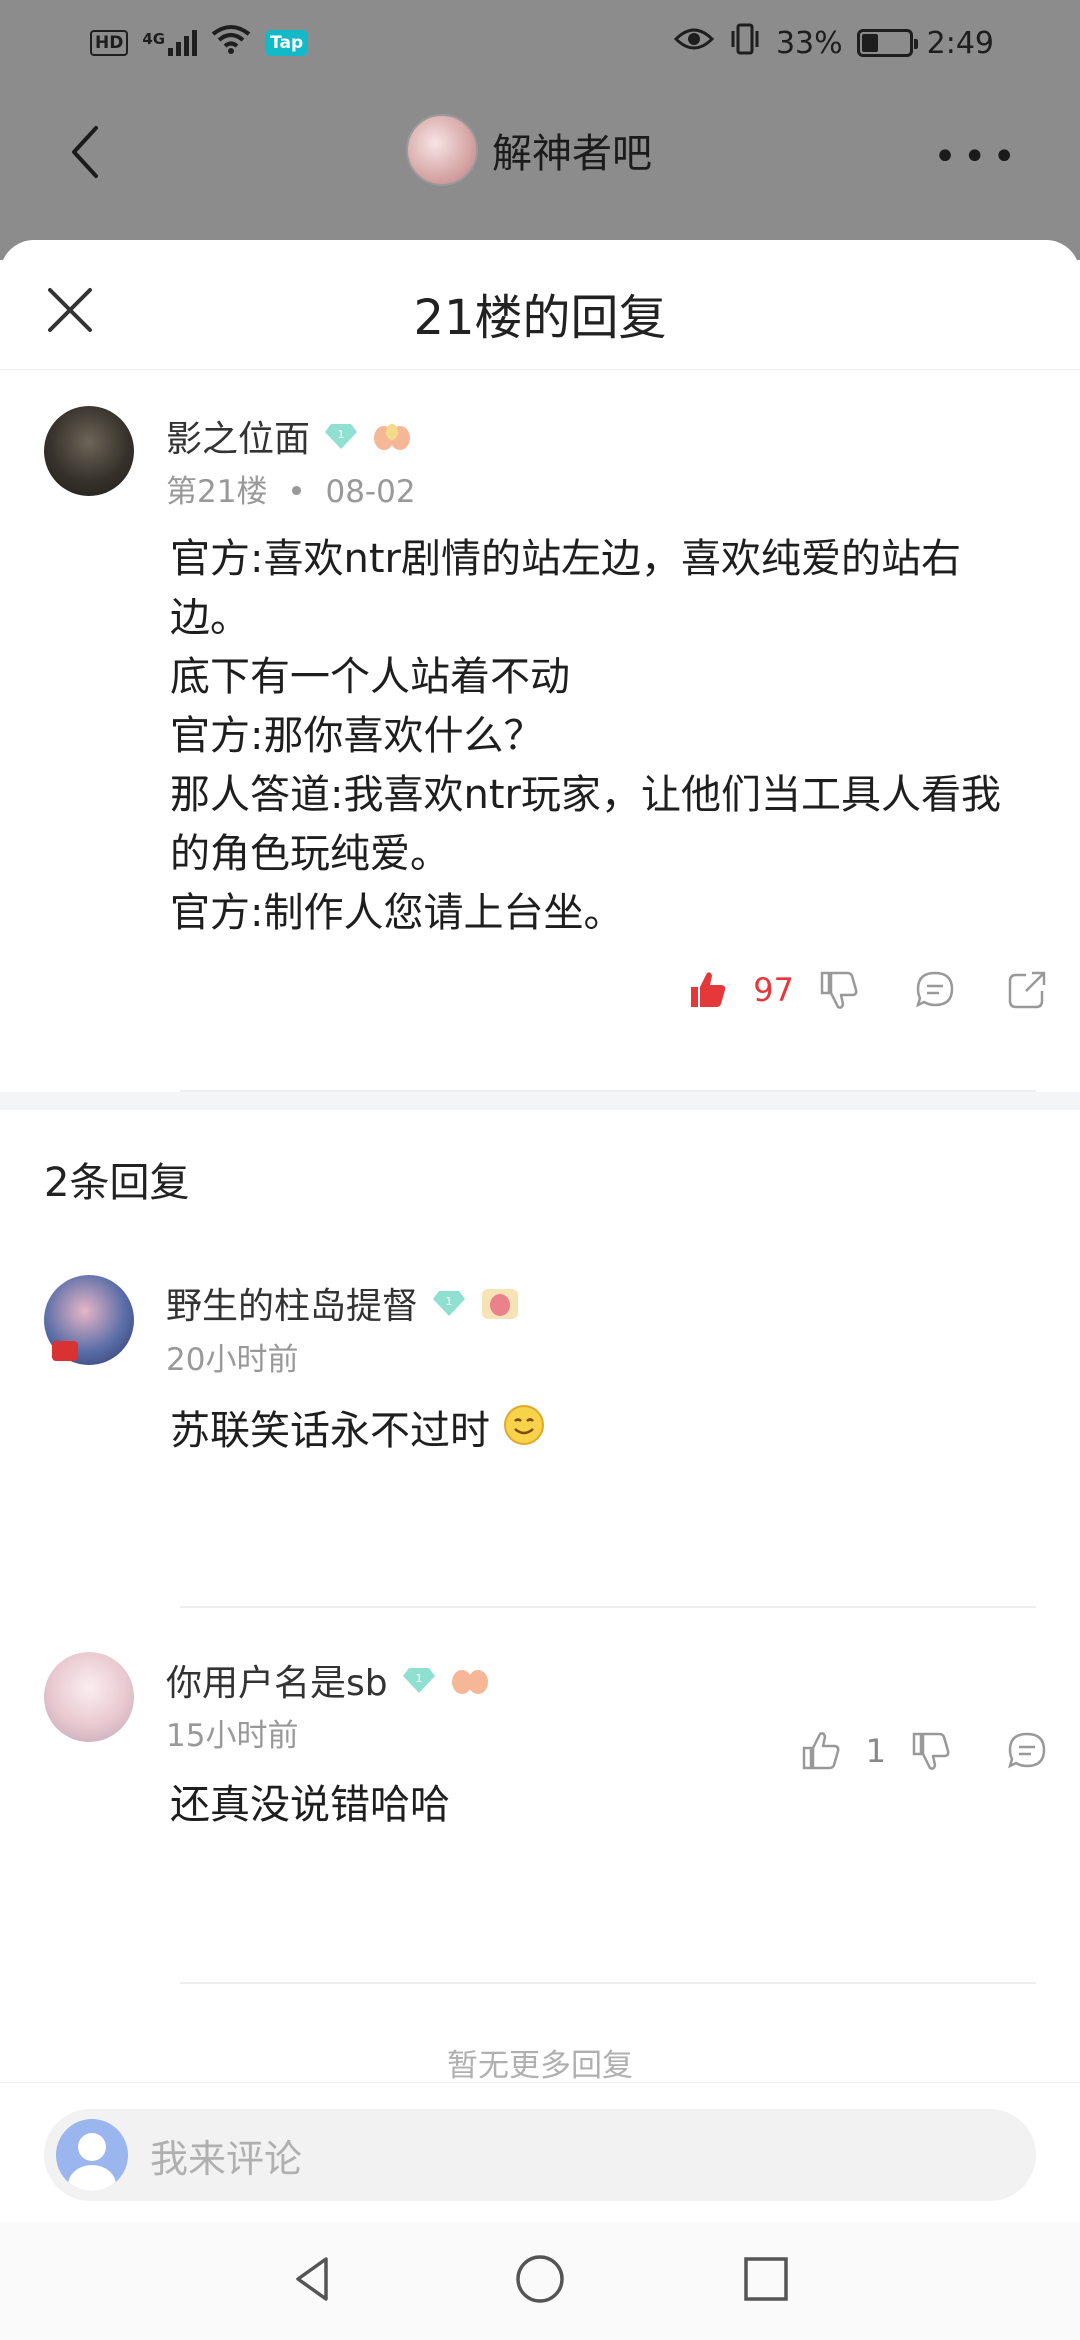  I want to click on post-line: 那人答道:我喜欢ntr玩家，让他们当工具人看我的角色玩纯爱。, so click(585, 824).